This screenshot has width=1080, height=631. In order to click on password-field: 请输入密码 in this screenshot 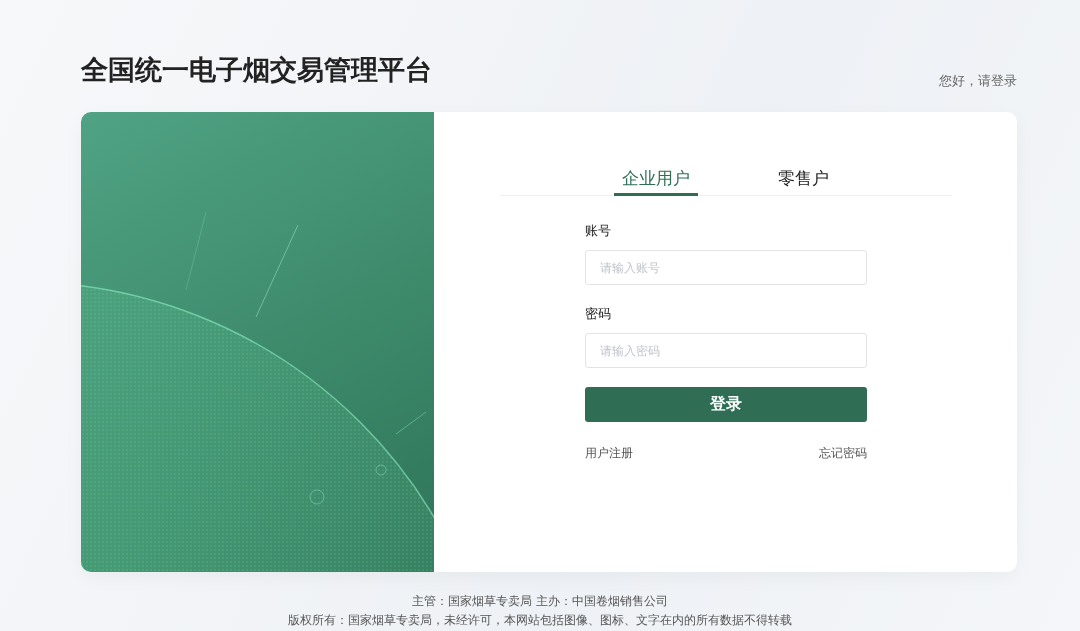, I will do `click(725, 350)`.